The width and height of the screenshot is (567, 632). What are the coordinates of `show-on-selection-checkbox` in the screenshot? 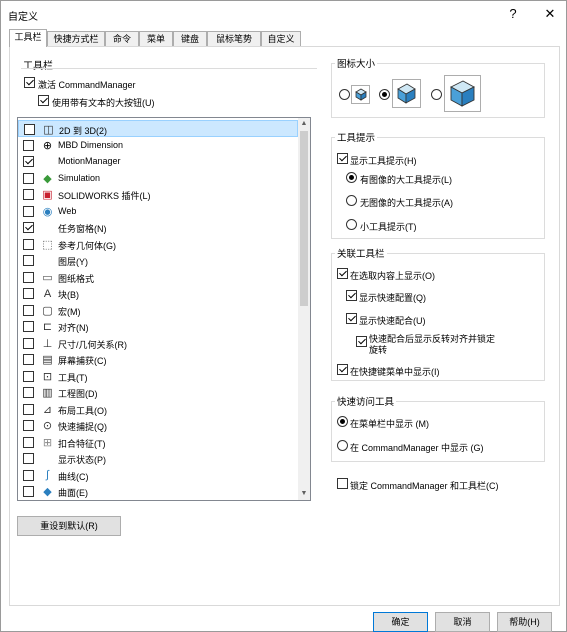 It's located at (342, 273).